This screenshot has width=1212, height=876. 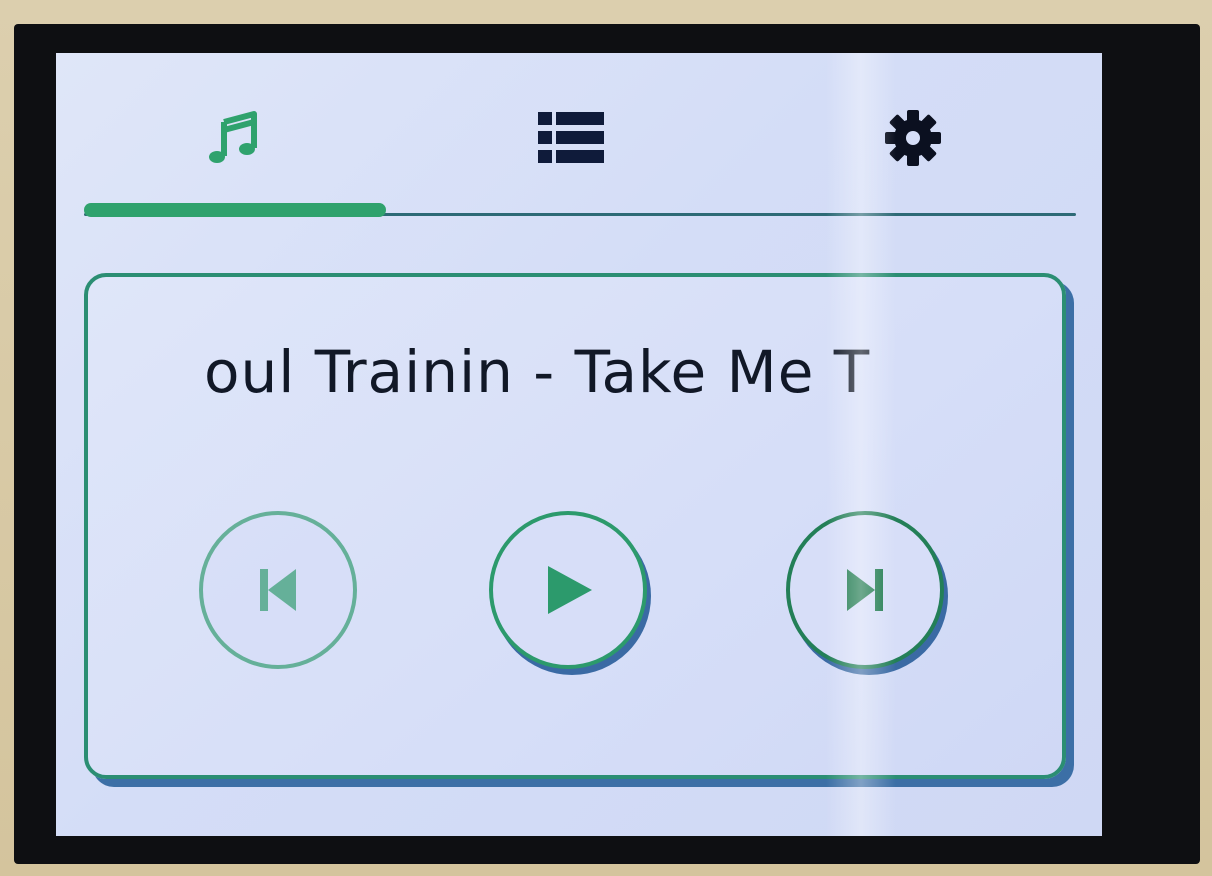 I want to click on tab-playlist, so click(x=571, y=138).